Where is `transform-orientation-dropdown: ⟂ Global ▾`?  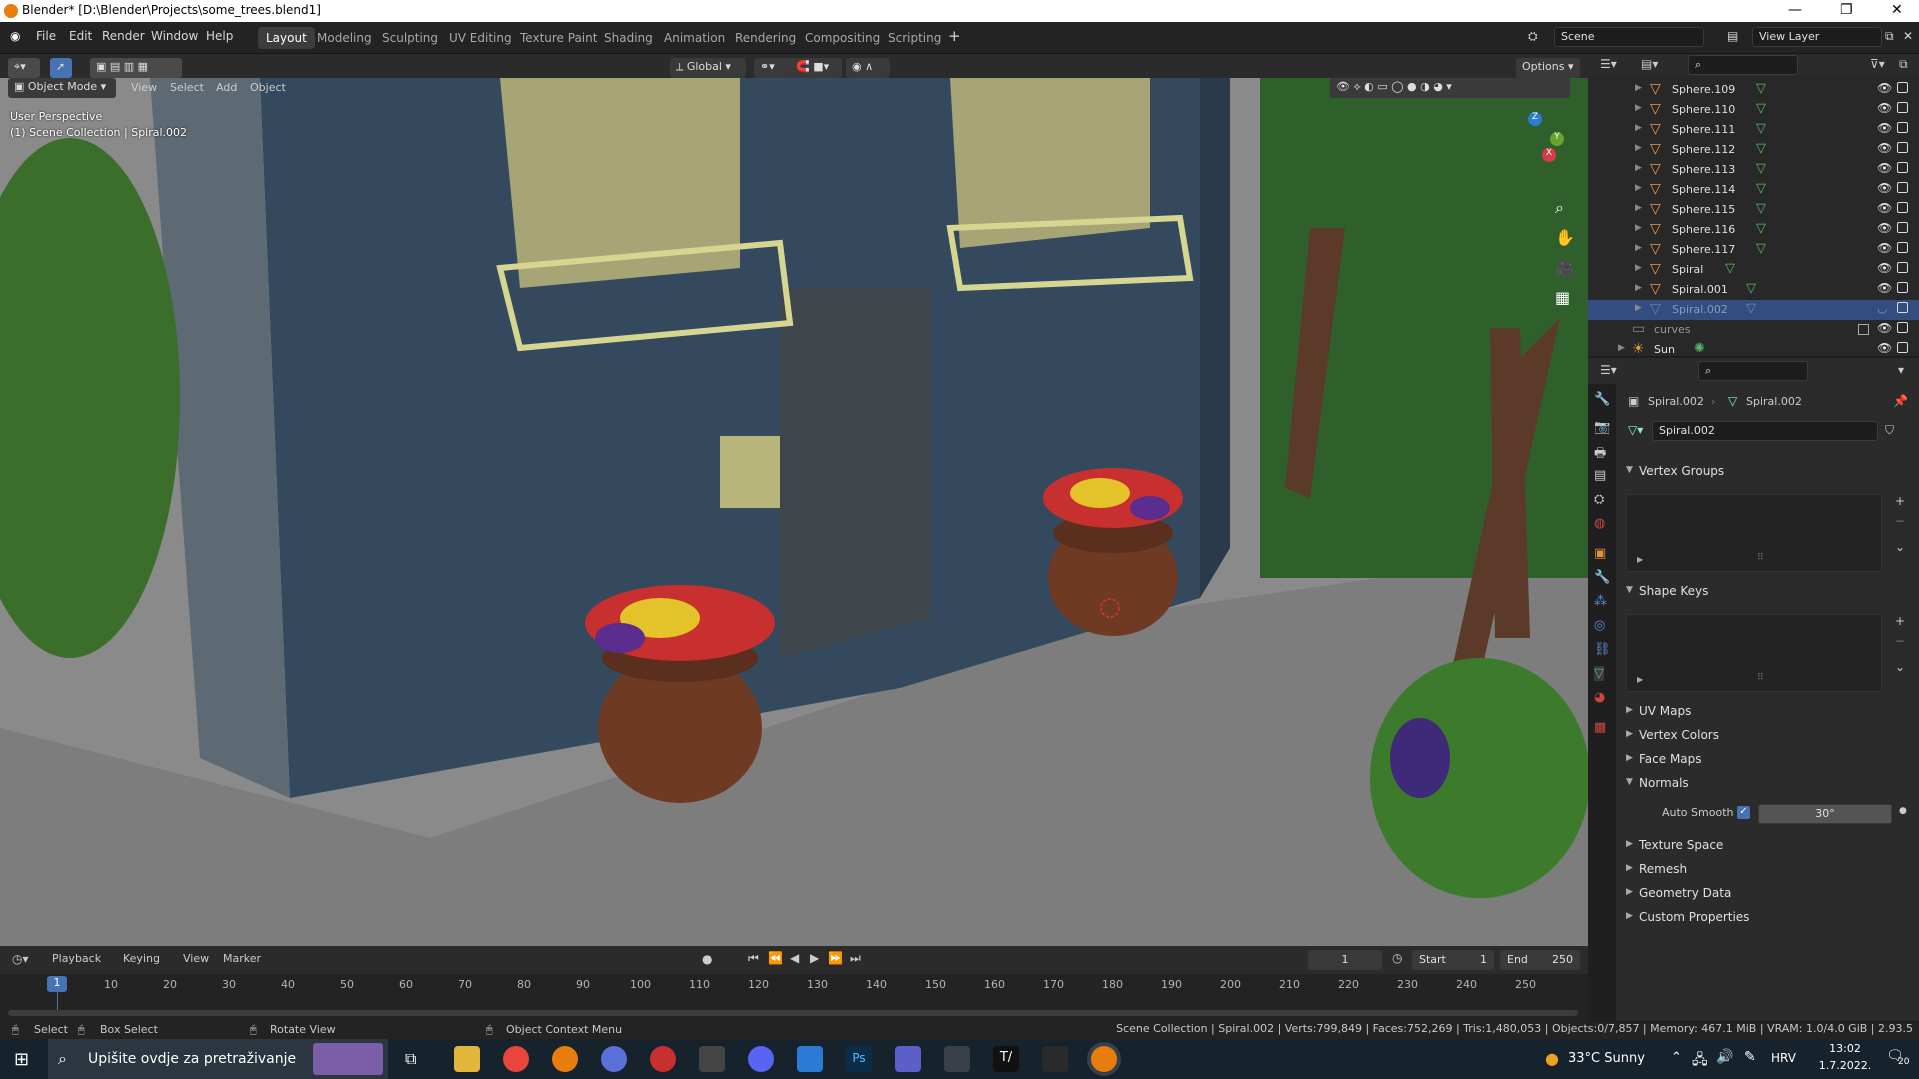
transform-orientation-dropdown: ⟂ Global ▾ is located at coordinates (708, 68).